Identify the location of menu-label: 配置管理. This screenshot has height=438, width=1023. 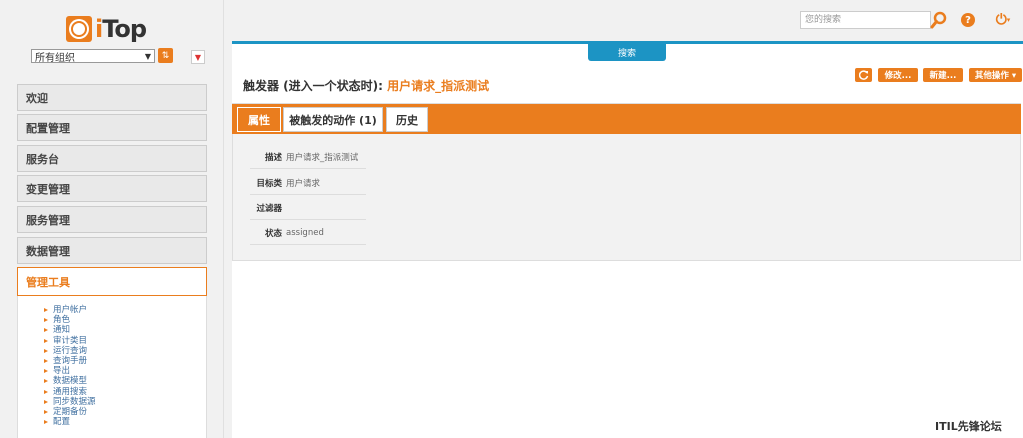
(48, 128).